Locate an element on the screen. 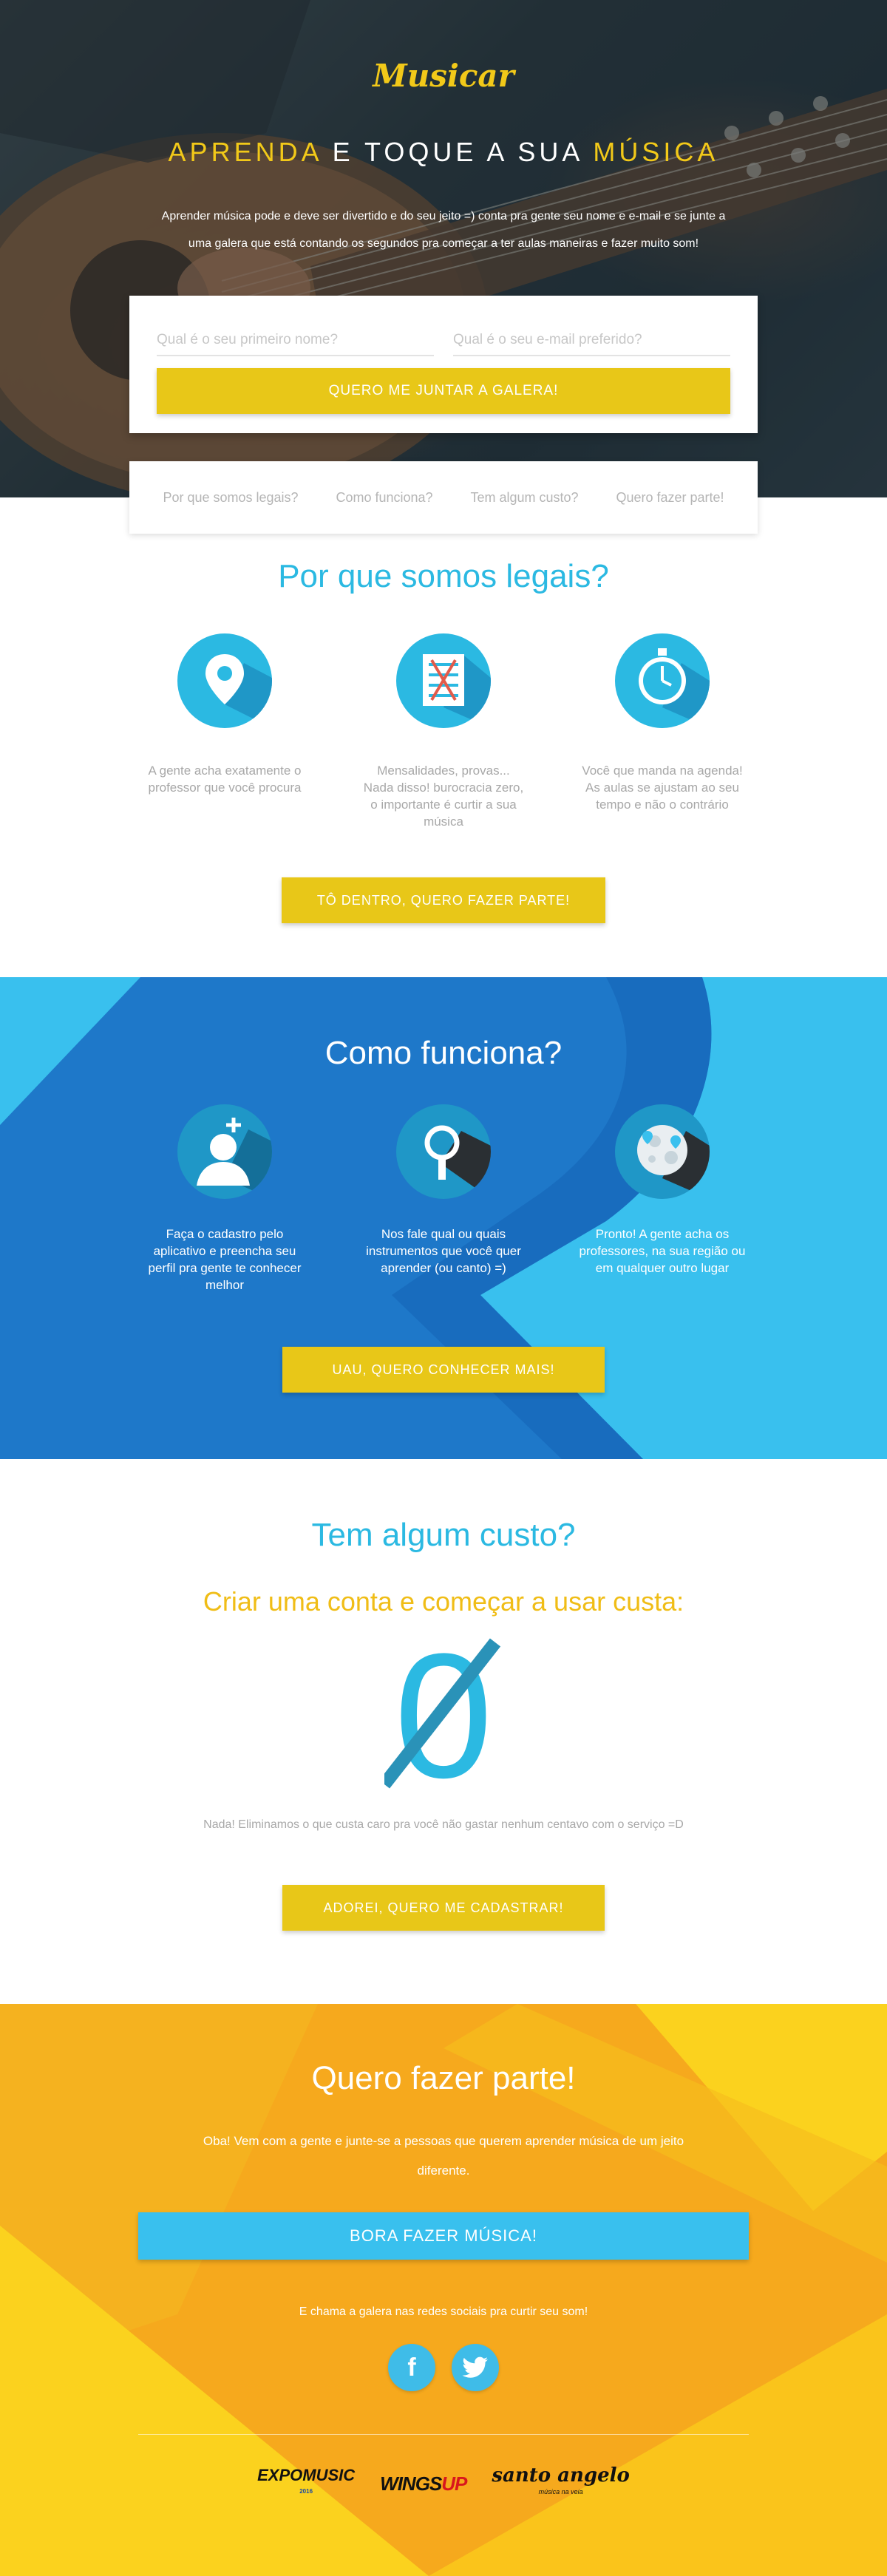  signup-fields is located at coordinates (443, 340).